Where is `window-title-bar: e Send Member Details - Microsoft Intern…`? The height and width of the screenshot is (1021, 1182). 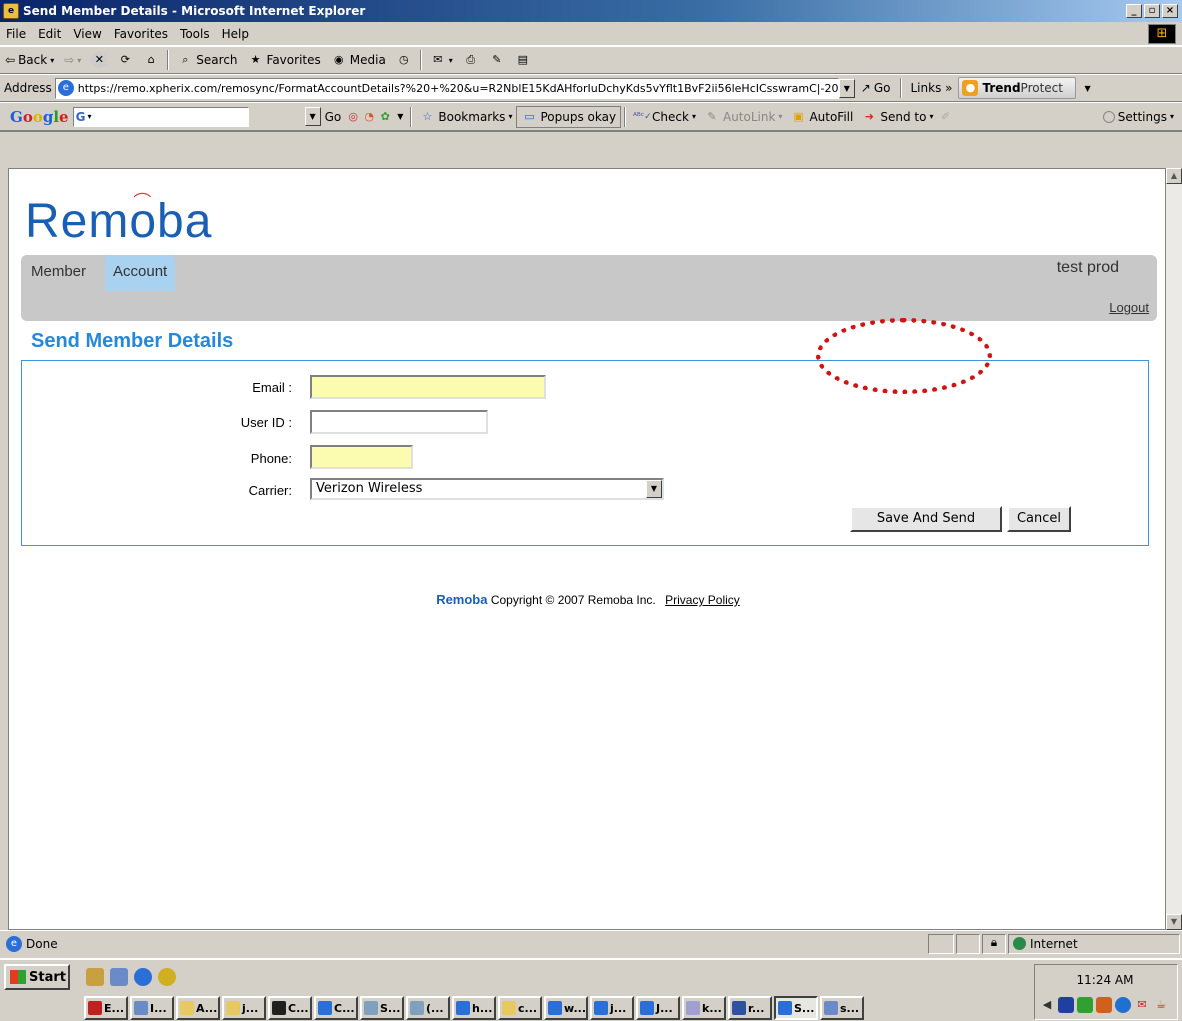
window-title-bar: e Send Member Details - Microsoft Intern… is located at coordinates (591, 11).